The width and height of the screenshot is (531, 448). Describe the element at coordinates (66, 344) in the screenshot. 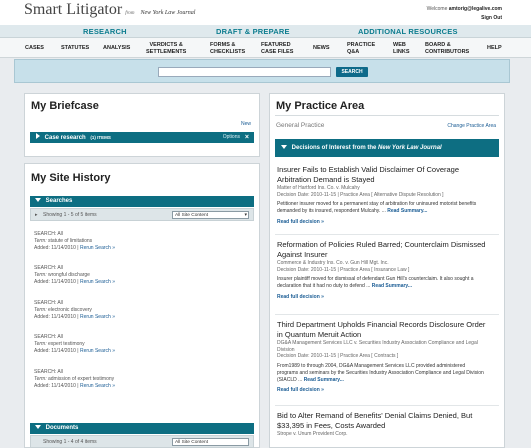

I see `item-term: expert testimony` at that location.